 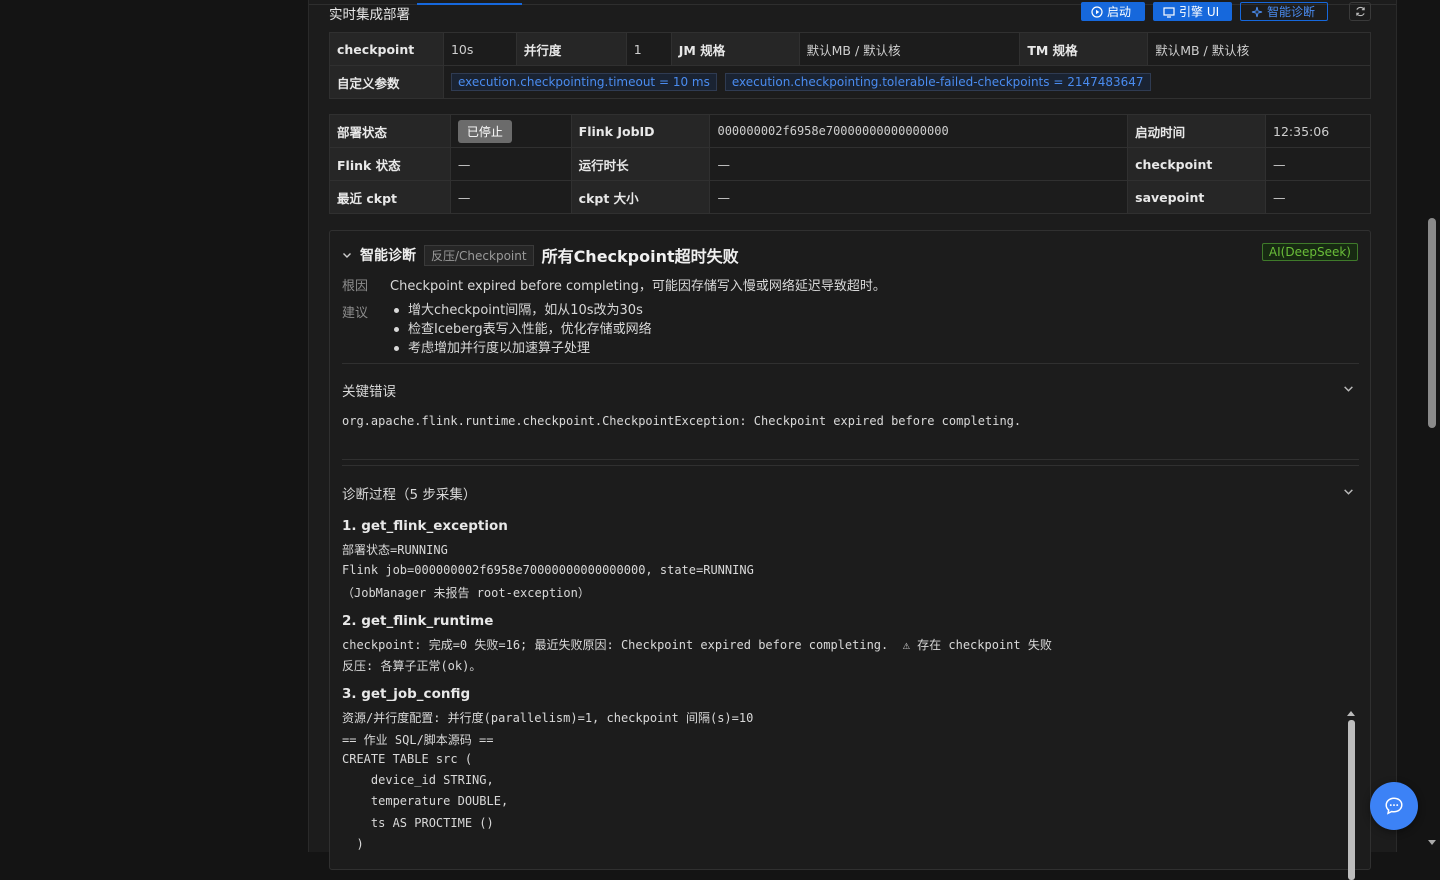 I want to click on diagnosis-process-header: 诊断过程（5 步采集）, so click(x=409, y=493).